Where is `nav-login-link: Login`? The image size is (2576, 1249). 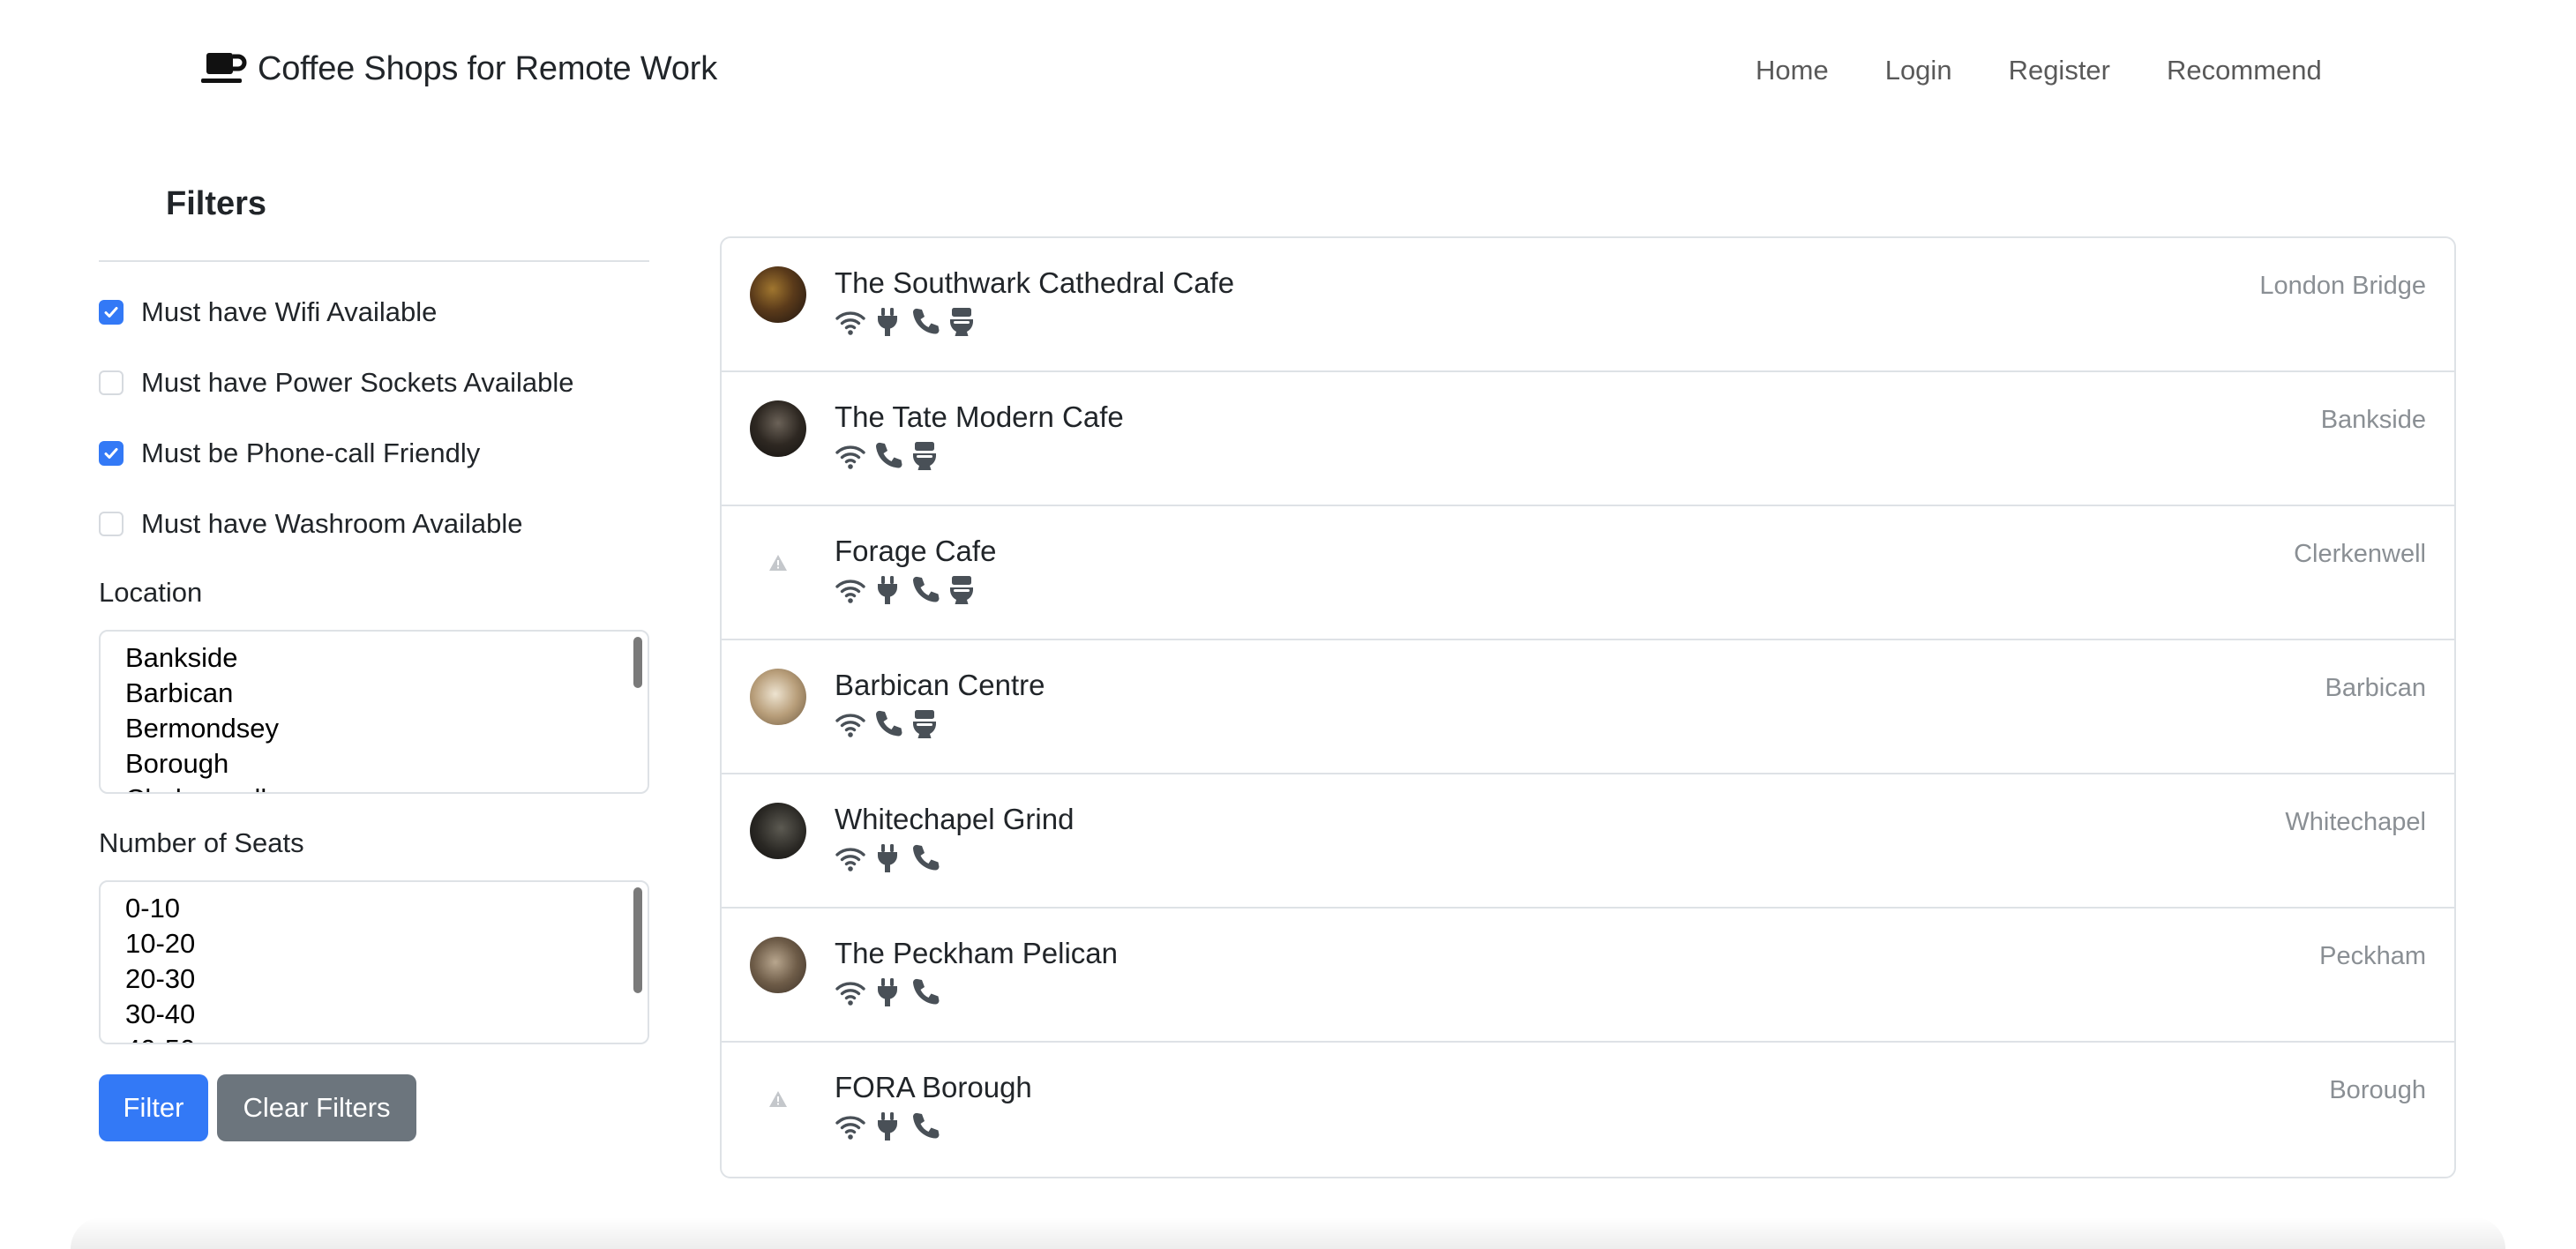 nav-login-link: Login is located at coordinates (1919, 70).